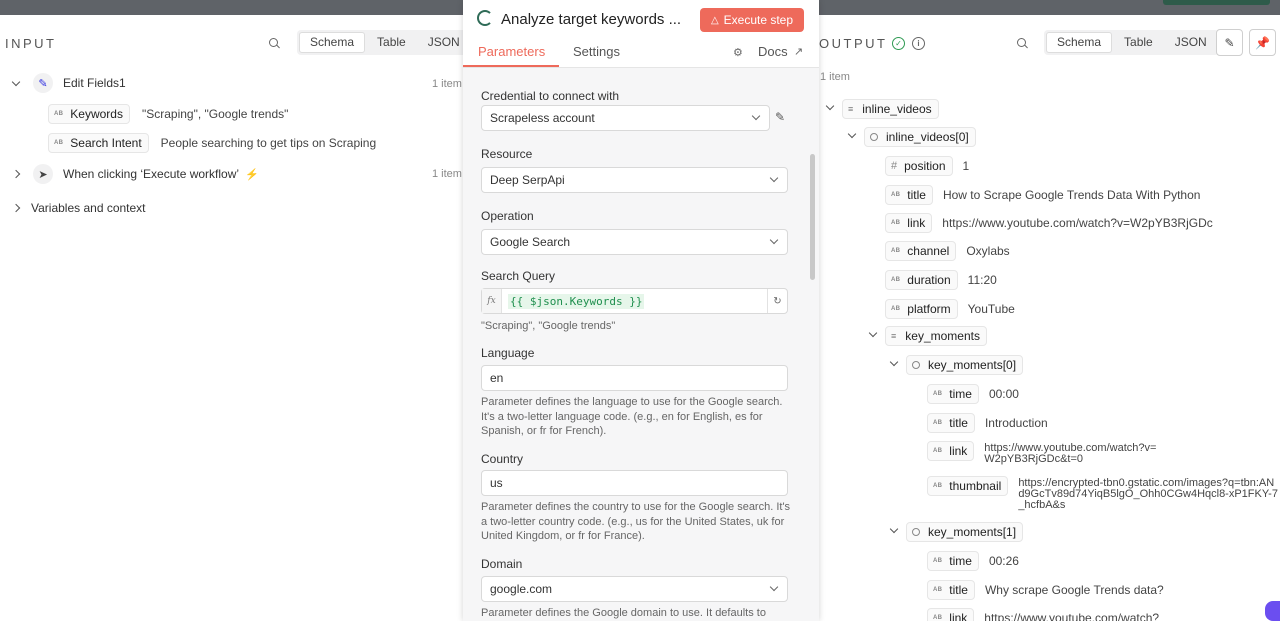 This screenshot has width=1280, height=621. Describe the element at coordinates (1138, 42) in the screenshot. I see `output-tab-table: Table` at that location.